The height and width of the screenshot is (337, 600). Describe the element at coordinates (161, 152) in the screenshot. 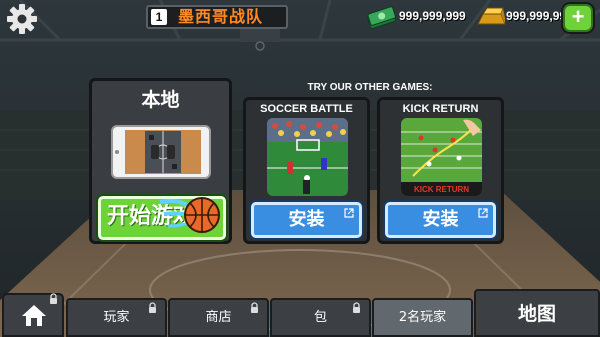

I see `phone-court-icon` at that location.